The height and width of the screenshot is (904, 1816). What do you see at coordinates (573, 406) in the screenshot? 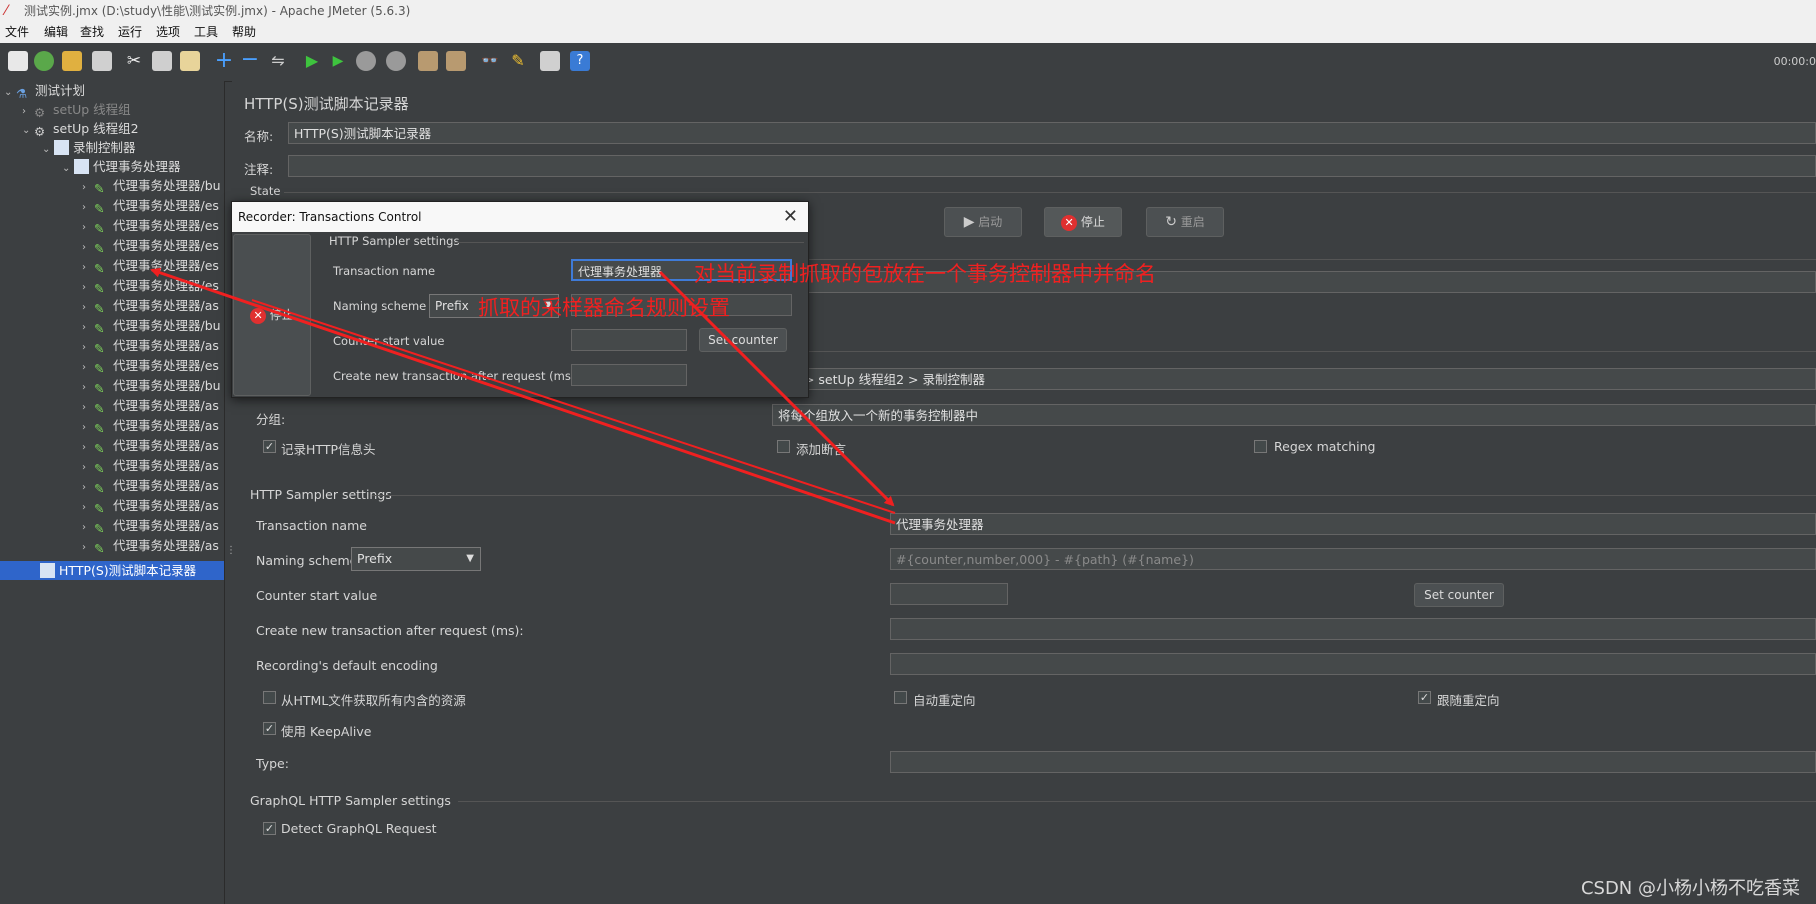
I see `arrow-to-dialog-txn` at bounding box center [573, 406].